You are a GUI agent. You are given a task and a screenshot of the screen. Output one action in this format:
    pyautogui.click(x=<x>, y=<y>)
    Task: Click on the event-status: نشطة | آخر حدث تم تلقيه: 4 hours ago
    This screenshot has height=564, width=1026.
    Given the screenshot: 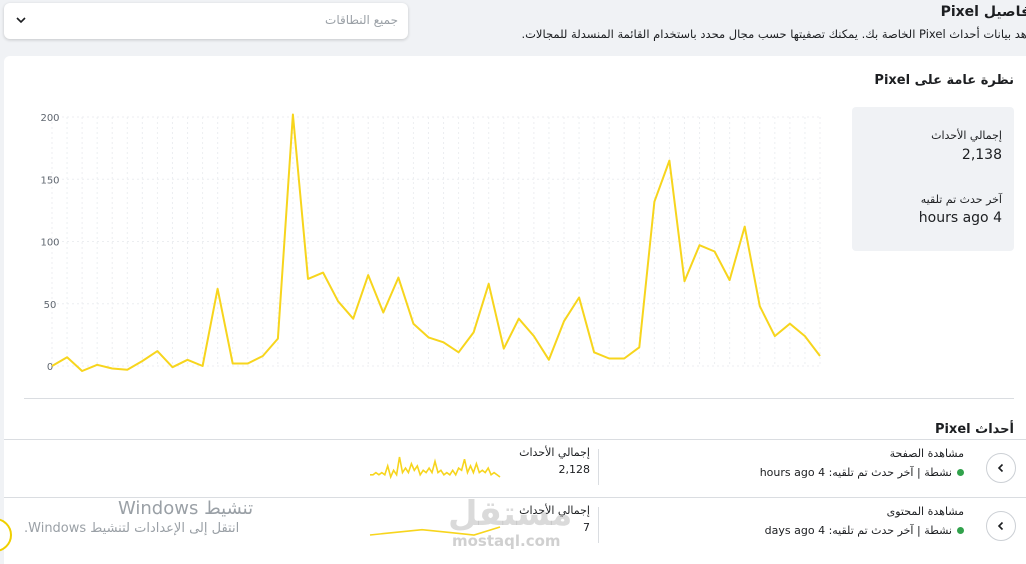 What is the action you would take?
    pyautogui.click(x=862, y=472)
    